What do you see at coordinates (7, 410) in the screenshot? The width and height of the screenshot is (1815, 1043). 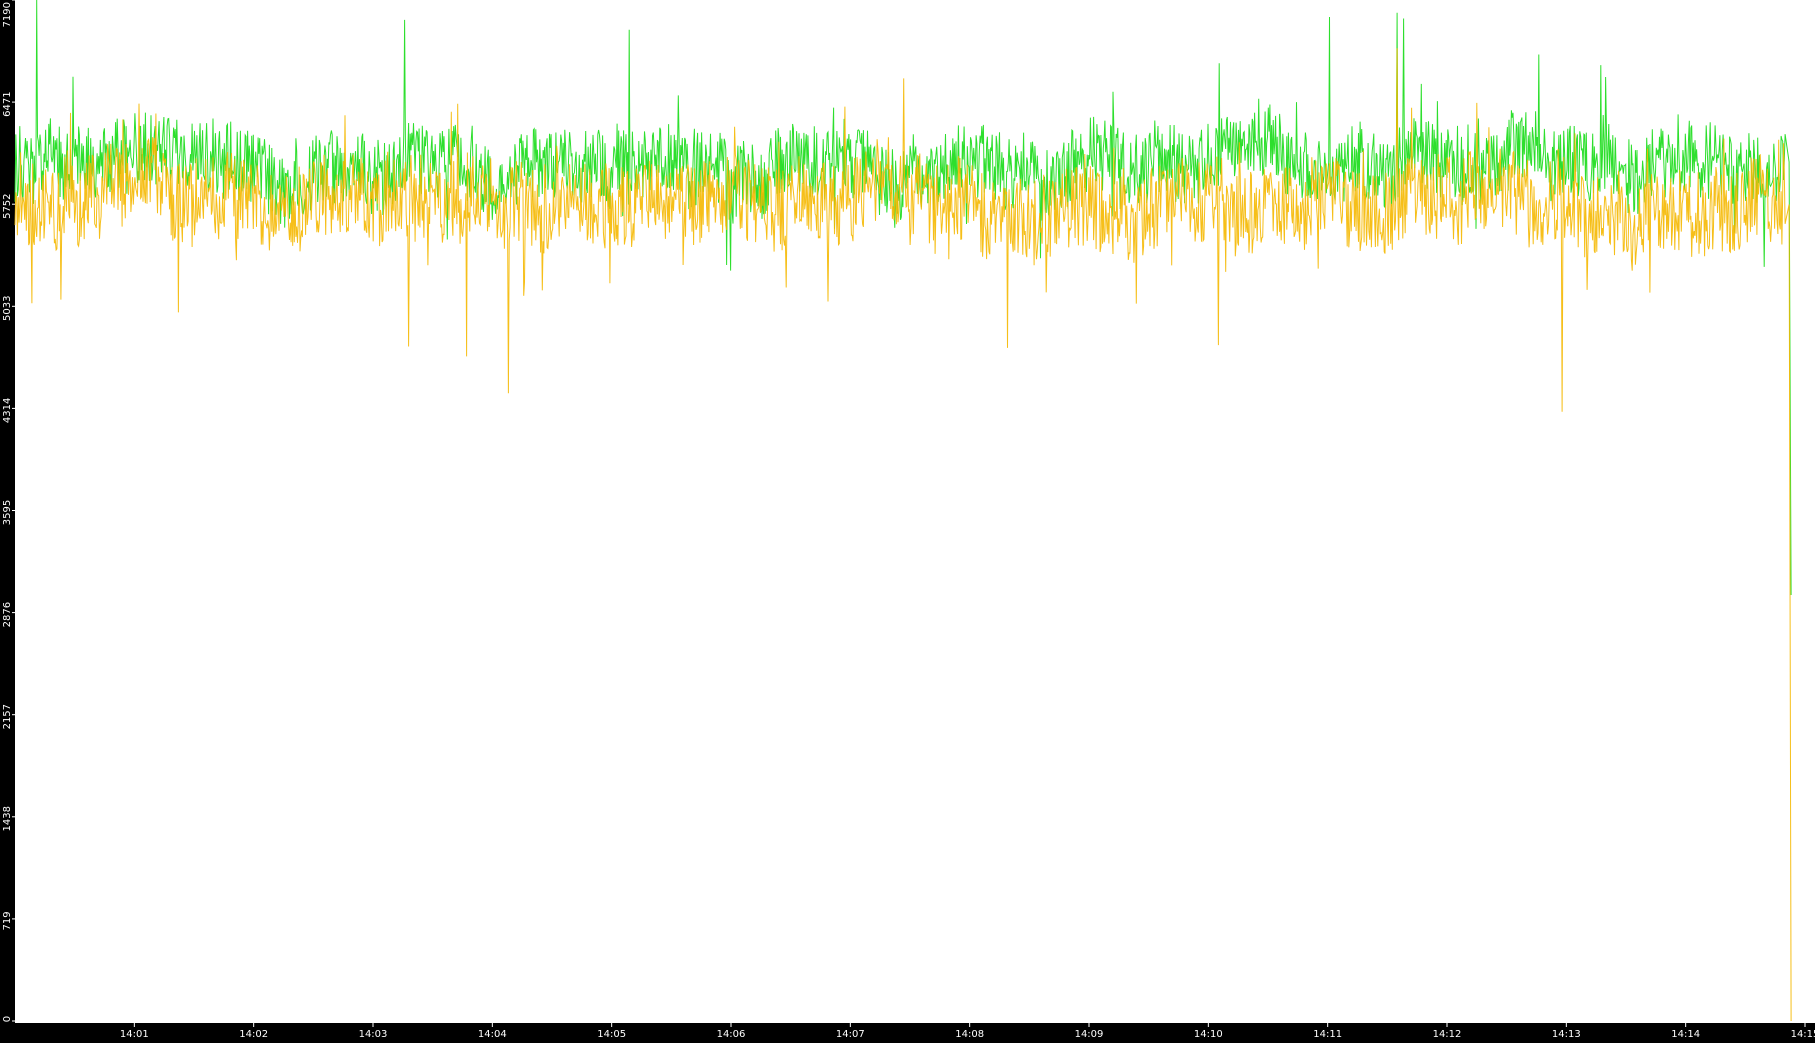 I see `y-tick-label: 4314` at bounding box center [7, 410].